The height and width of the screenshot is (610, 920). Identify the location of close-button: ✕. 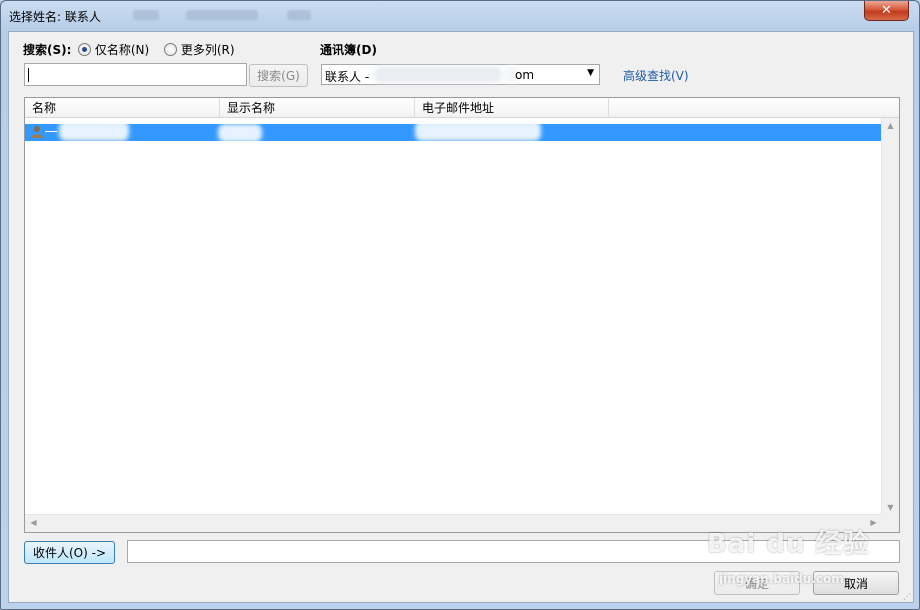
(886, 11).